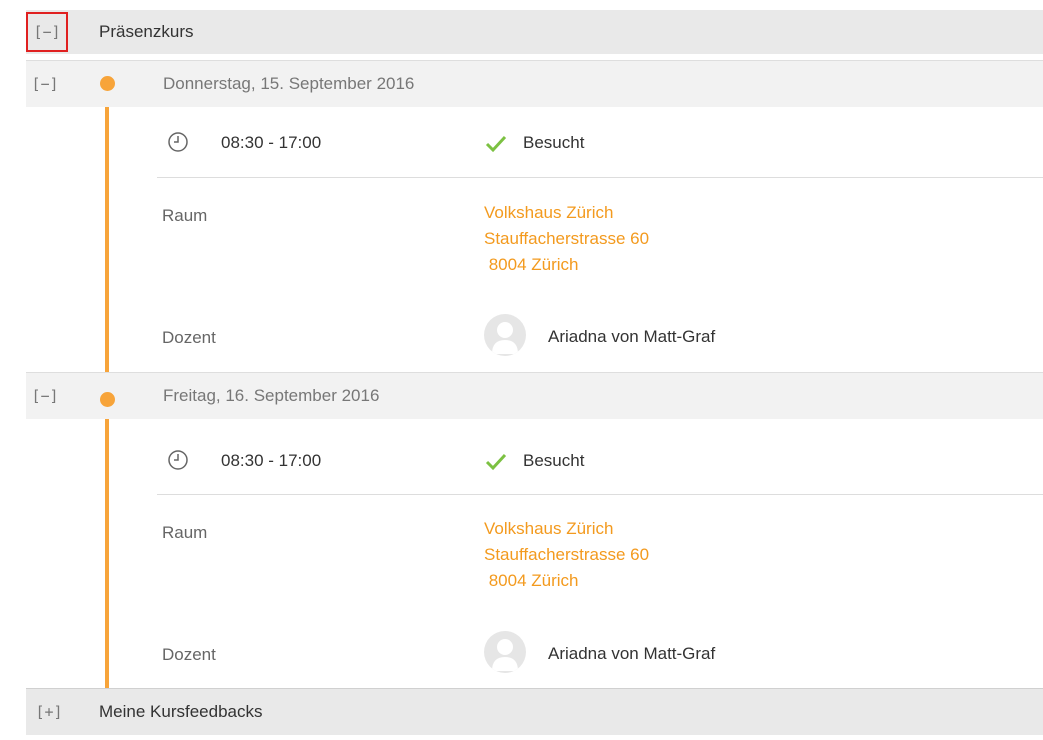 This screenshot has height=740, width=1043. What do you see at coordinates (185, 532) in the screenshot?
I see `room-label-2: Raum` at bounding box center [185, 532].